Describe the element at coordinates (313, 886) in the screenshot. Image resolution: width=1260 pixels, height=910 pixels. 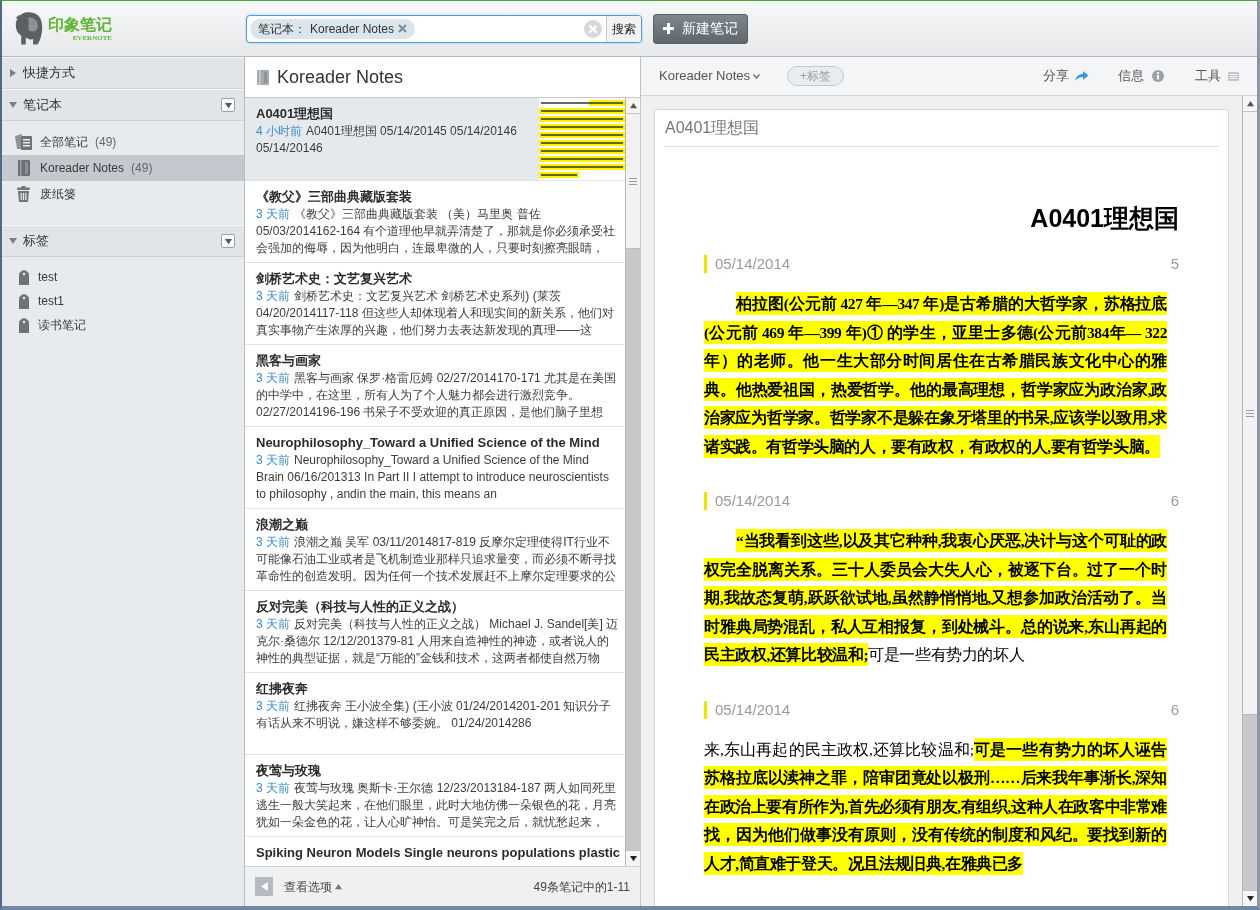
I see `view-options-button: 查看选项` at that location.